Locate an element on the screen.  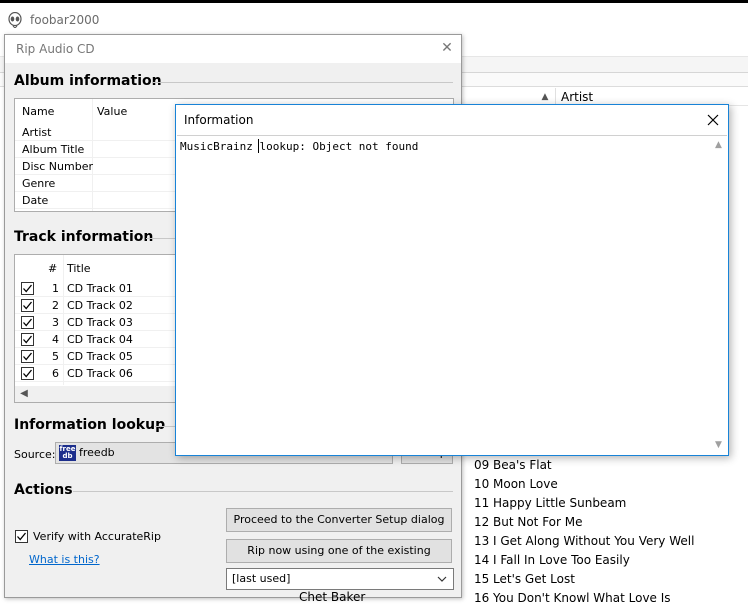
close-icon is located at coordinates (713, 120).